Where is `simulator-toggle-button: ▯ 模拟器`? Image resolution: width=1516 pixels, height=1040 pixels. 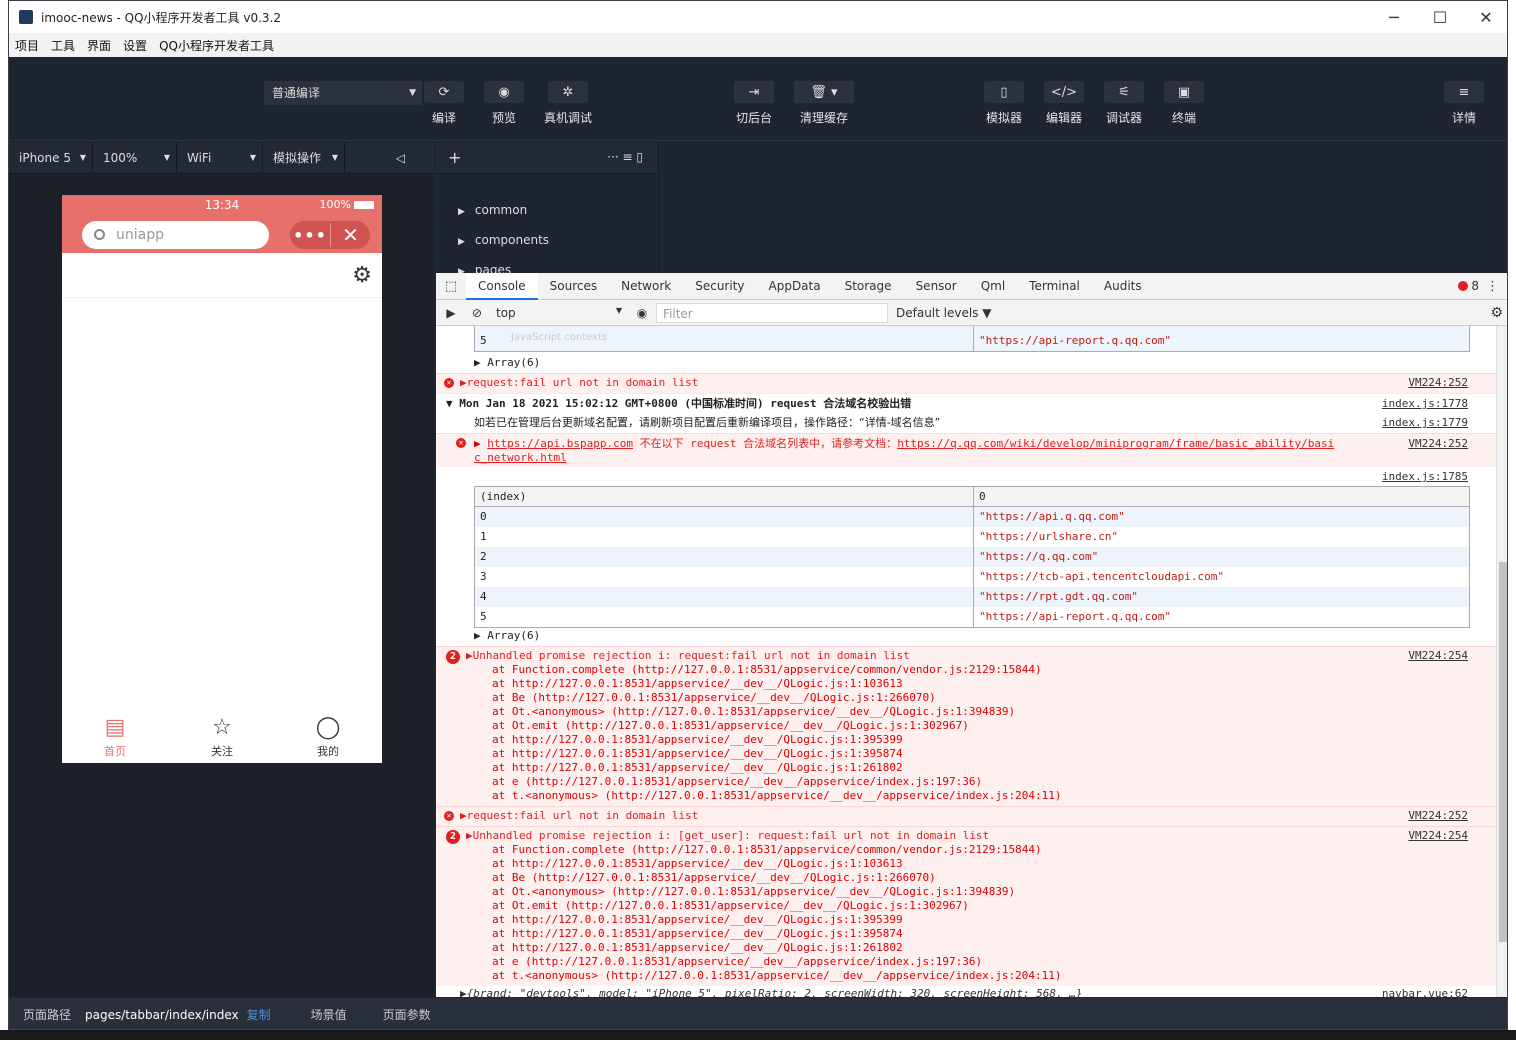 simulator-toggle-button: ▯ 模拟器 is located at coordinates (1004, 103).